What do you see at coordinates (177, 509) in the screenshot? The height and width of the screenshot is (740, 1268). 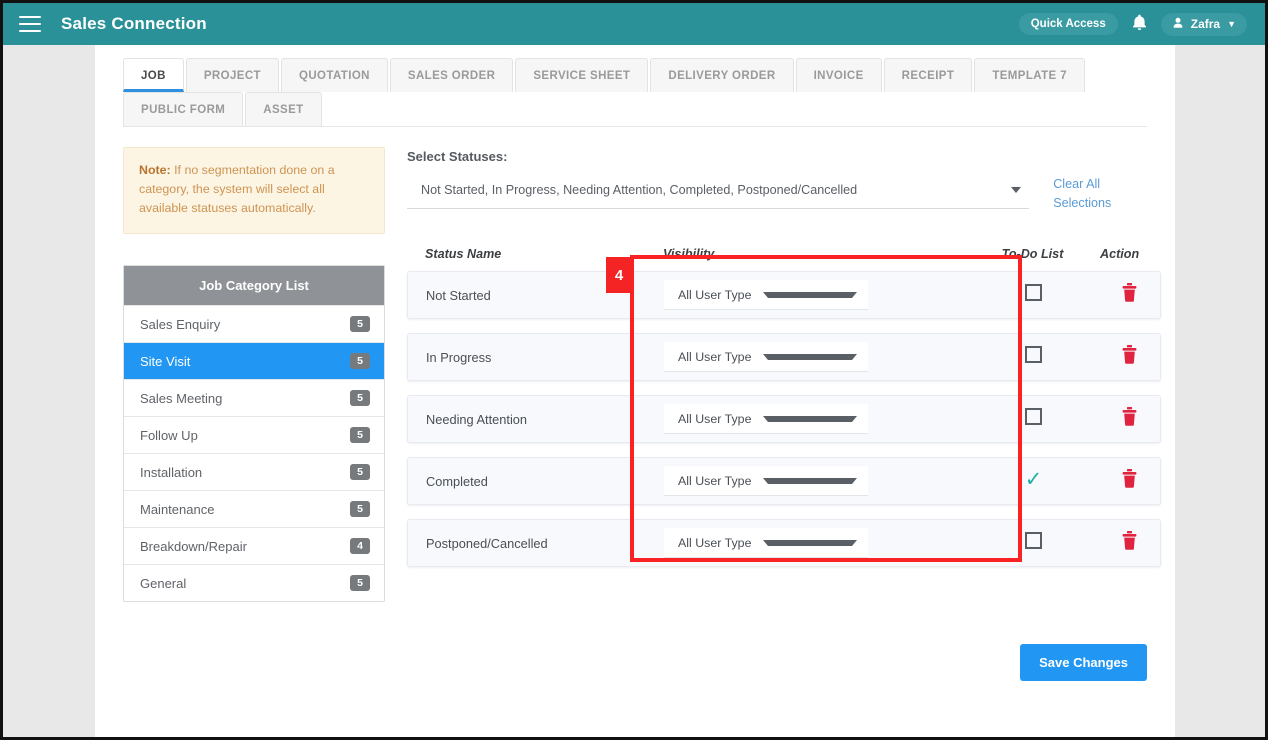 I see `category-label: Maintenance` at bounding box center [177, 509].